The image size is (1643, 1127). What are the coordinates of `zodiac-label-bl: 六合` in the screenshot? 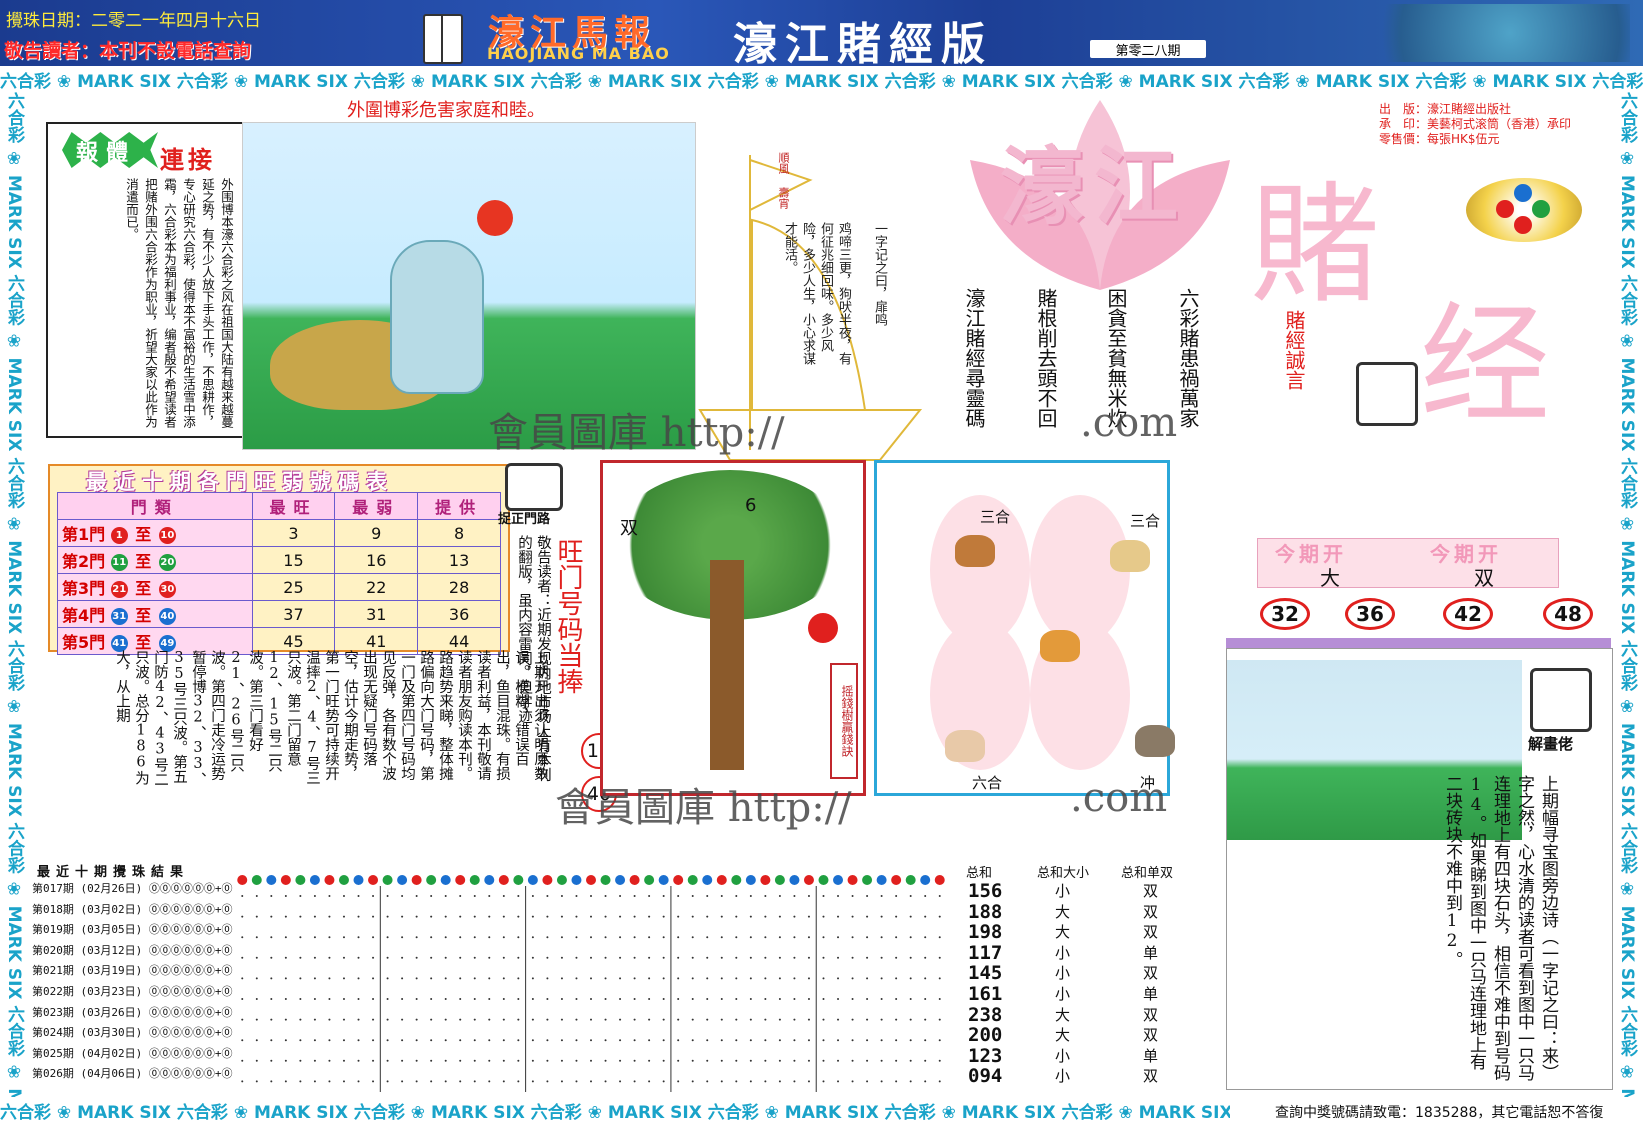 It's located at (987, 783).